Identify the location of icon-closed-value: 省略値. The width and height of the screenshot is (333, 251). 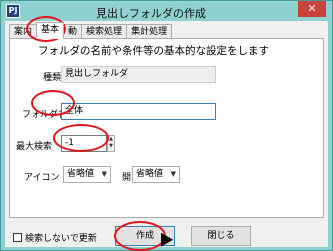
(81, 174).